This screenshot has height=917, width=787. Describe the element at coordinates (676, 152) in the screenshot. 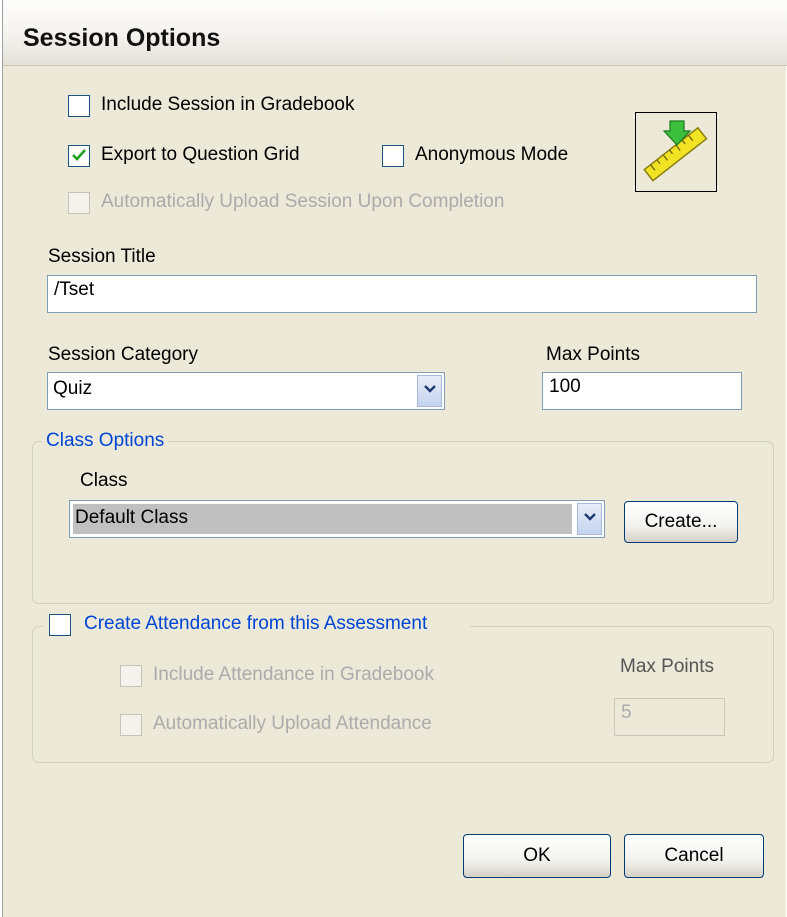

I see `ruler-pencil-icon` at that location.